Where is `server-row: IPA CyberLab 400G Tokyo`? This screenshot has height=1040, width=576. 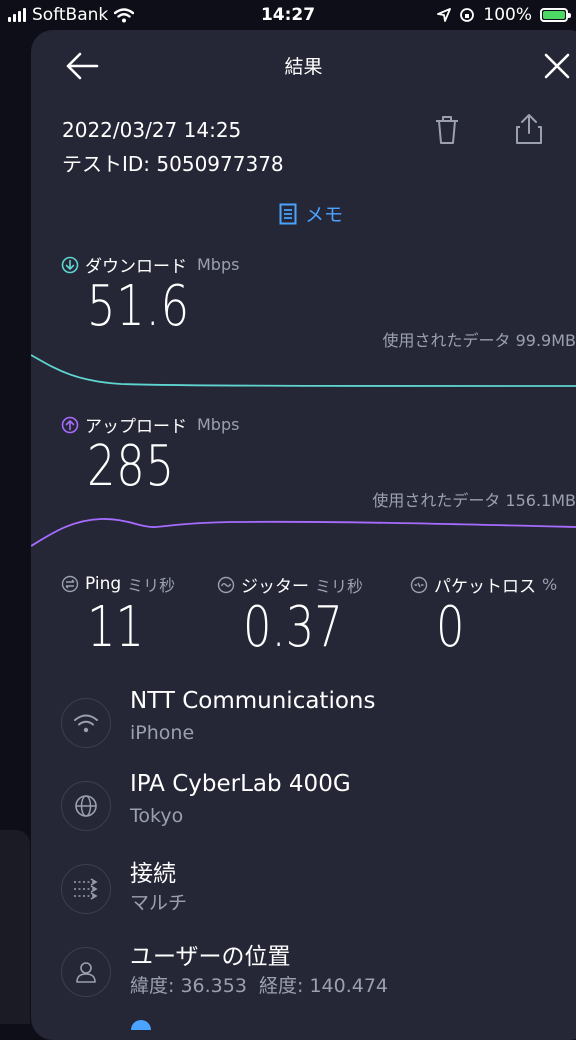
server-row: IPA CyberLab 400G Tokyo is located at coordinates (303, 811).